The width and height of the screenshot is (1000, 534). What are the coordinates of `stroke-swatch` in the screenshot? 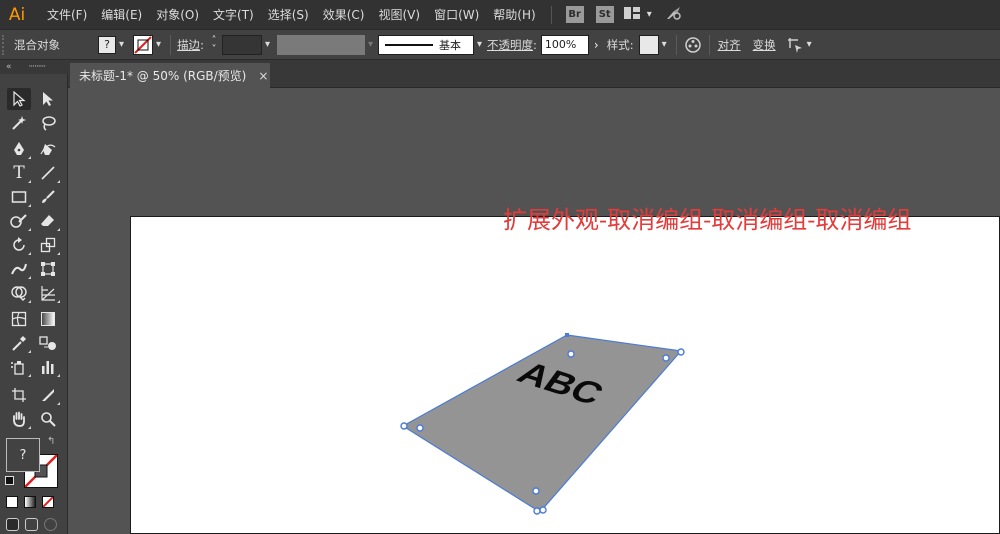 It's located at (143, 44).